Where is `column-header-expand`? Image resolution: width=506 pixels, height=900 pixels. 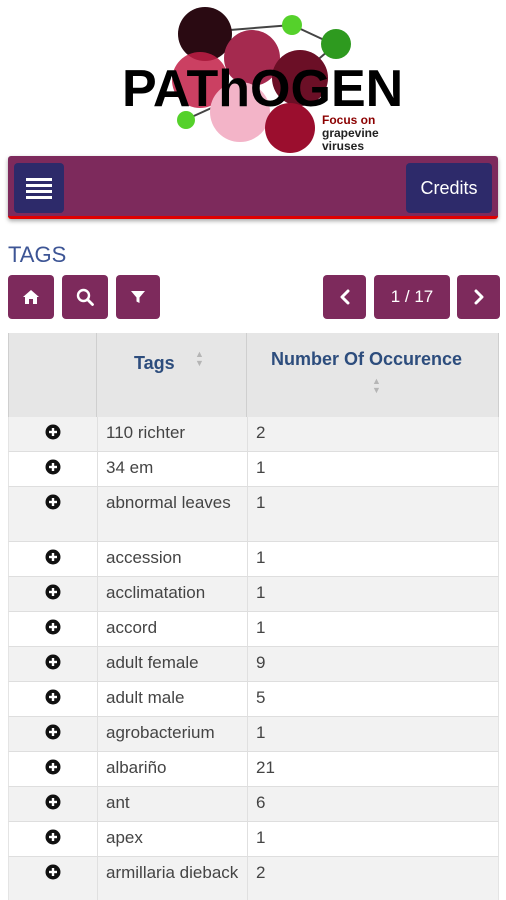
column-header-expand is located at coordinates (53, 375).